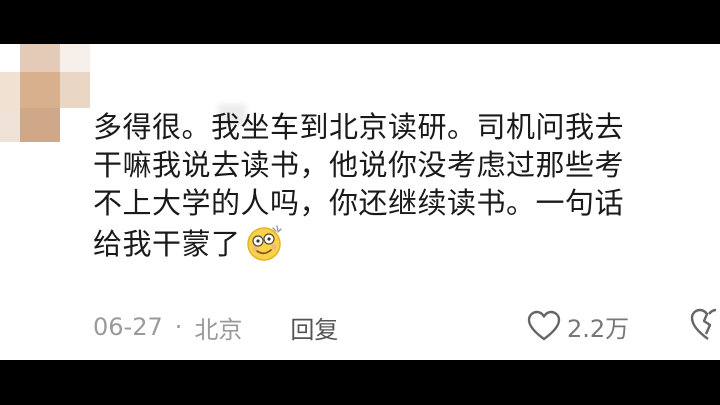 Image resolution: width=720 pixels, height=405 pixels. I want to click on comment-line-last: 给我干蒙了, so click(400, 242).